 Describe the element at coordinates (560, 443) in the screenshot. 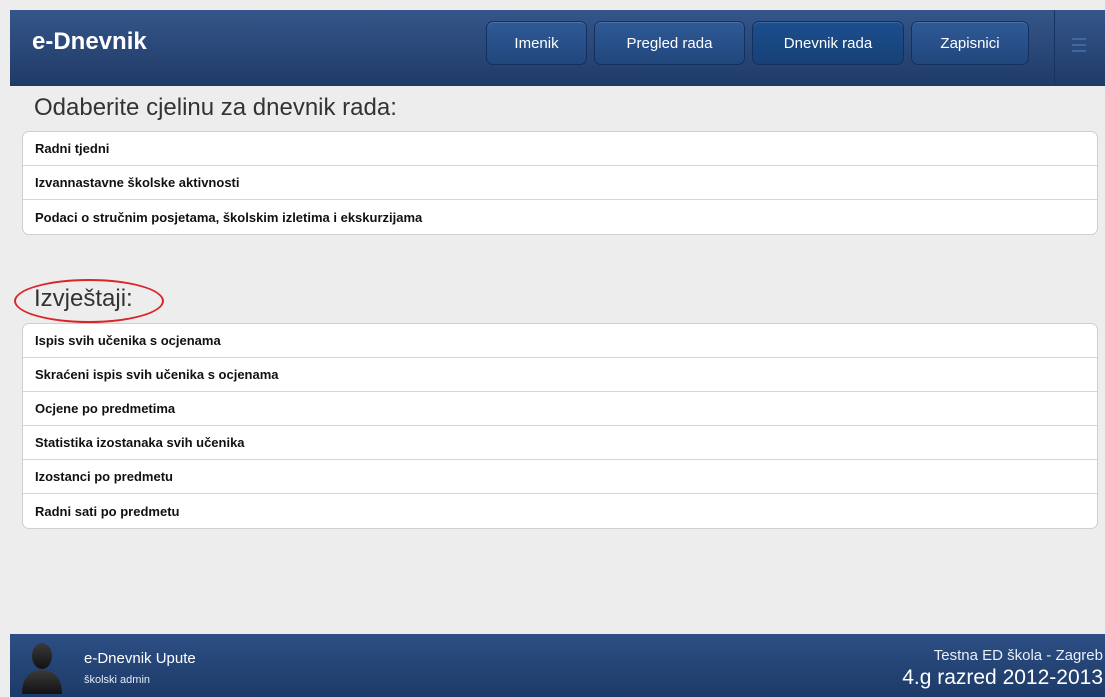

I see `list-item-statistika-izostanaka: Statistika izostanaka svih učenika` at that location.